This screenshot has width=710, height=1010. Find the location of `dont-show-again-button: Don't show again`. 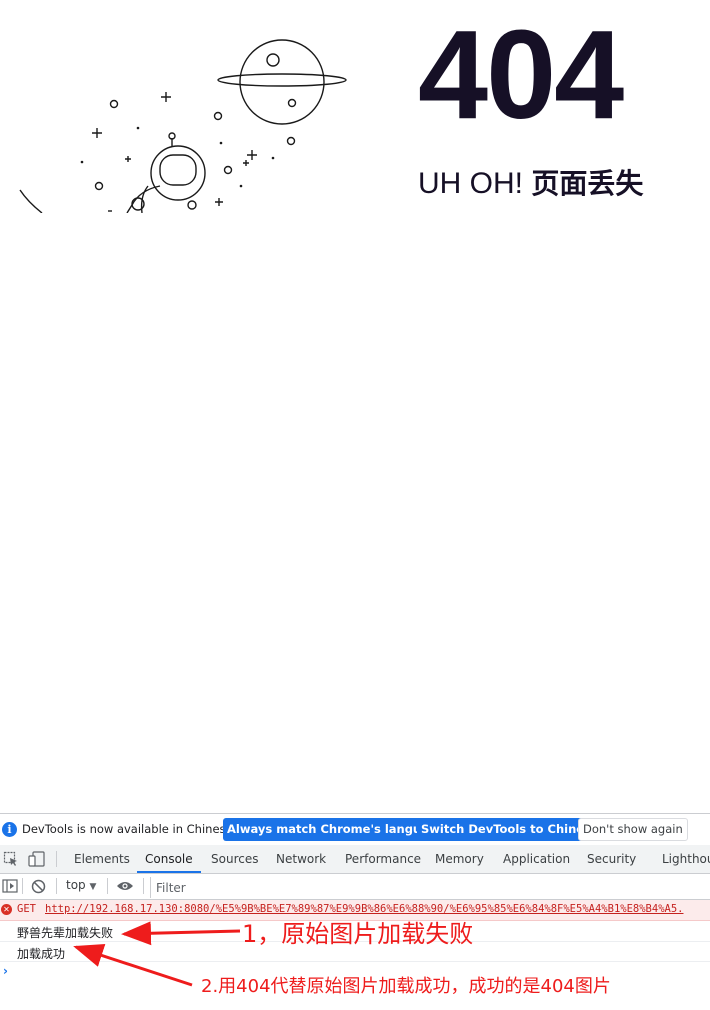

dont-show-again-button: Don't show again is located at coordinates (633, 829).